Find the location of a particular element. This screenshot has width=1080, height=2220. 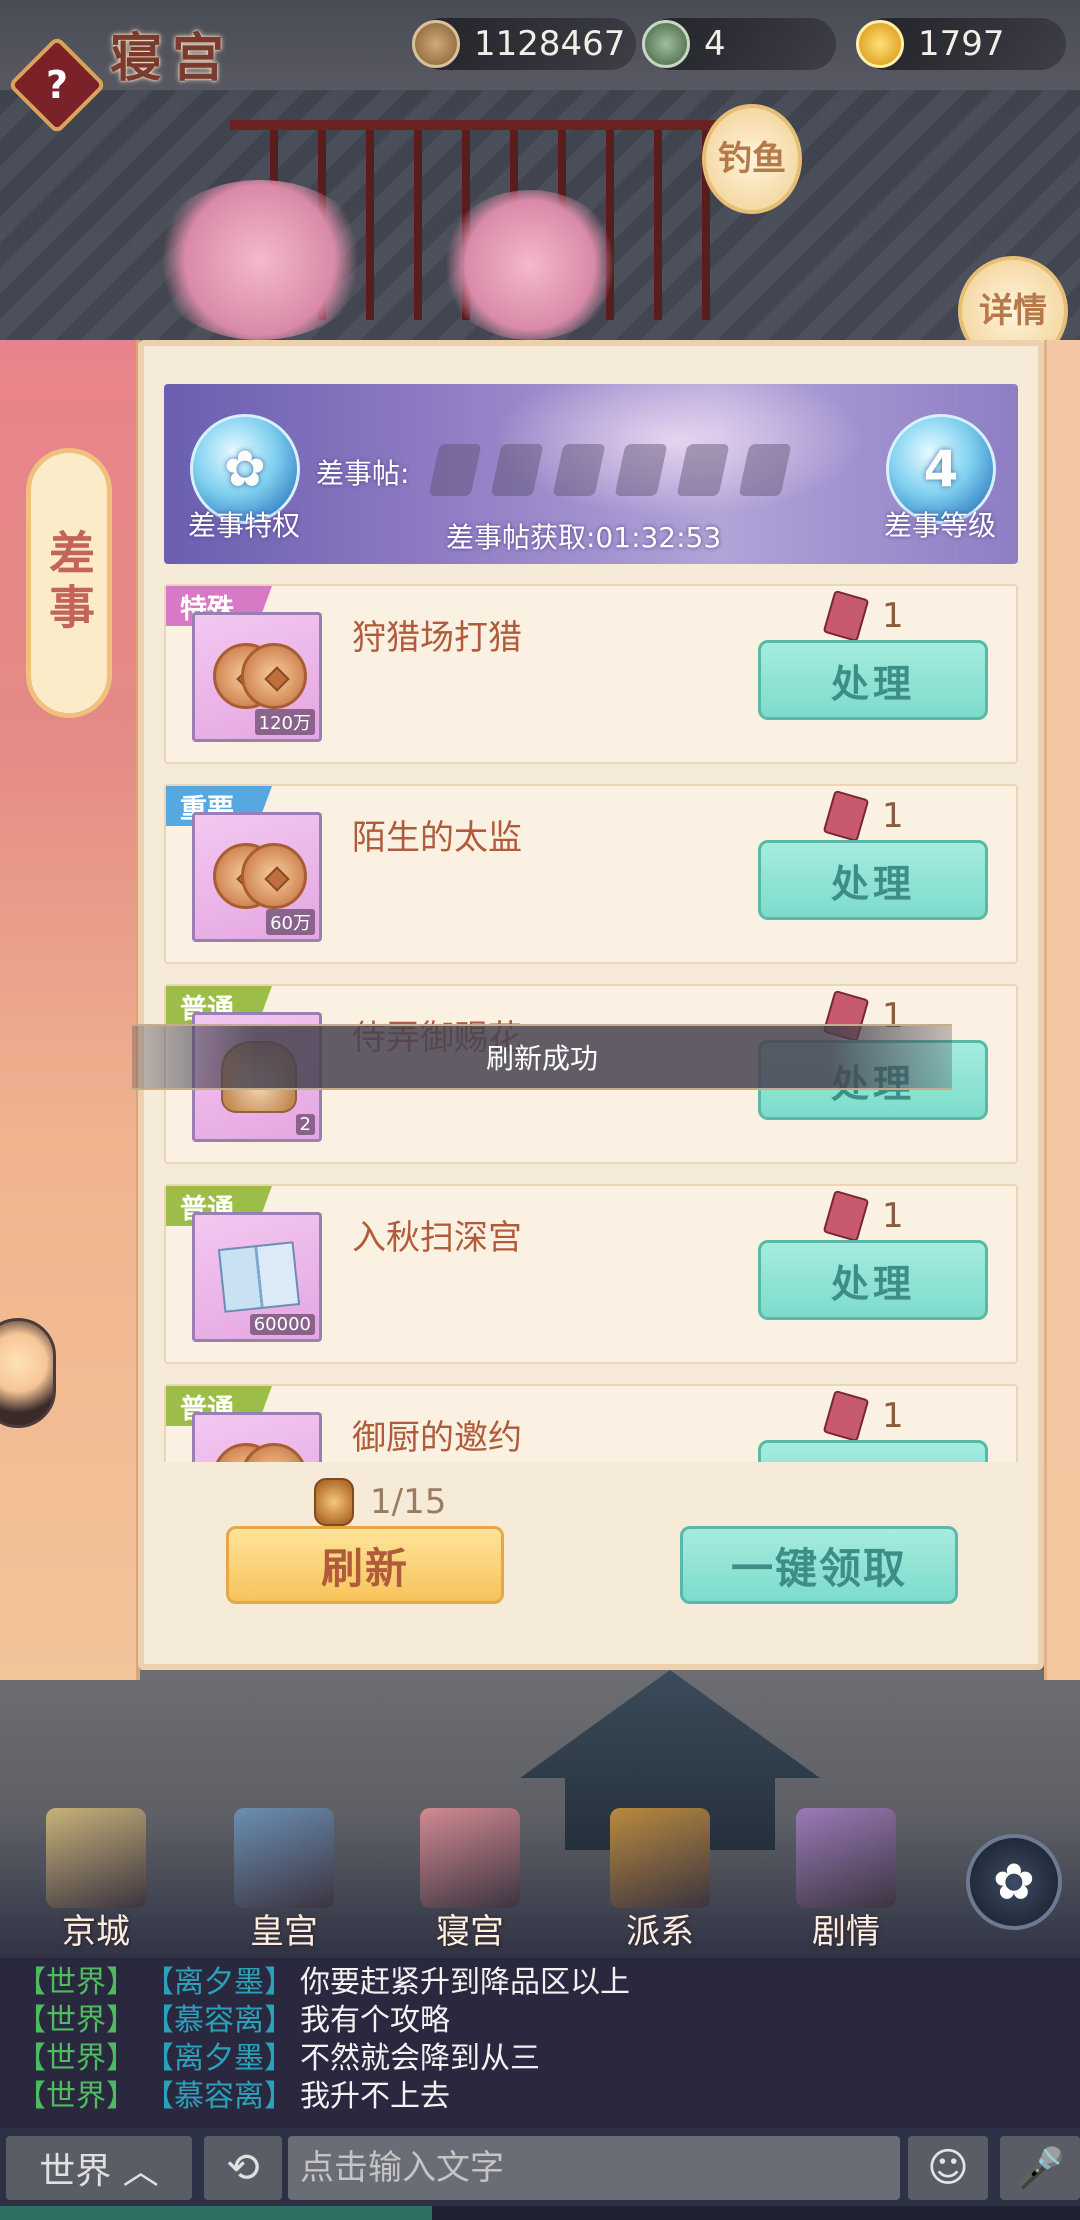

chat-channel: 【世界】 is located at coordinates (76, 2096).